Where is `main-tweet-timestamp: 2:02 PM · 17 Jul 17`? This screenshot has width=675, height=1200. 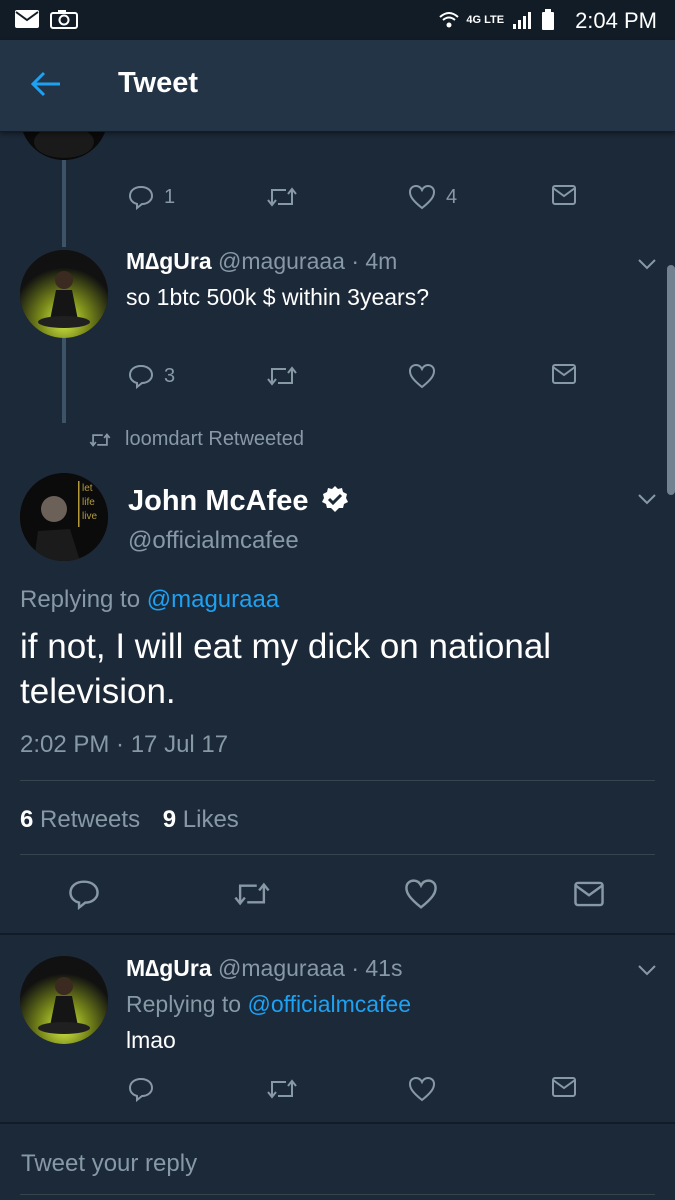 main-tweet-timestamp: 2:02 PM · 17 Jul 17 is located at coordinates (124, 744).